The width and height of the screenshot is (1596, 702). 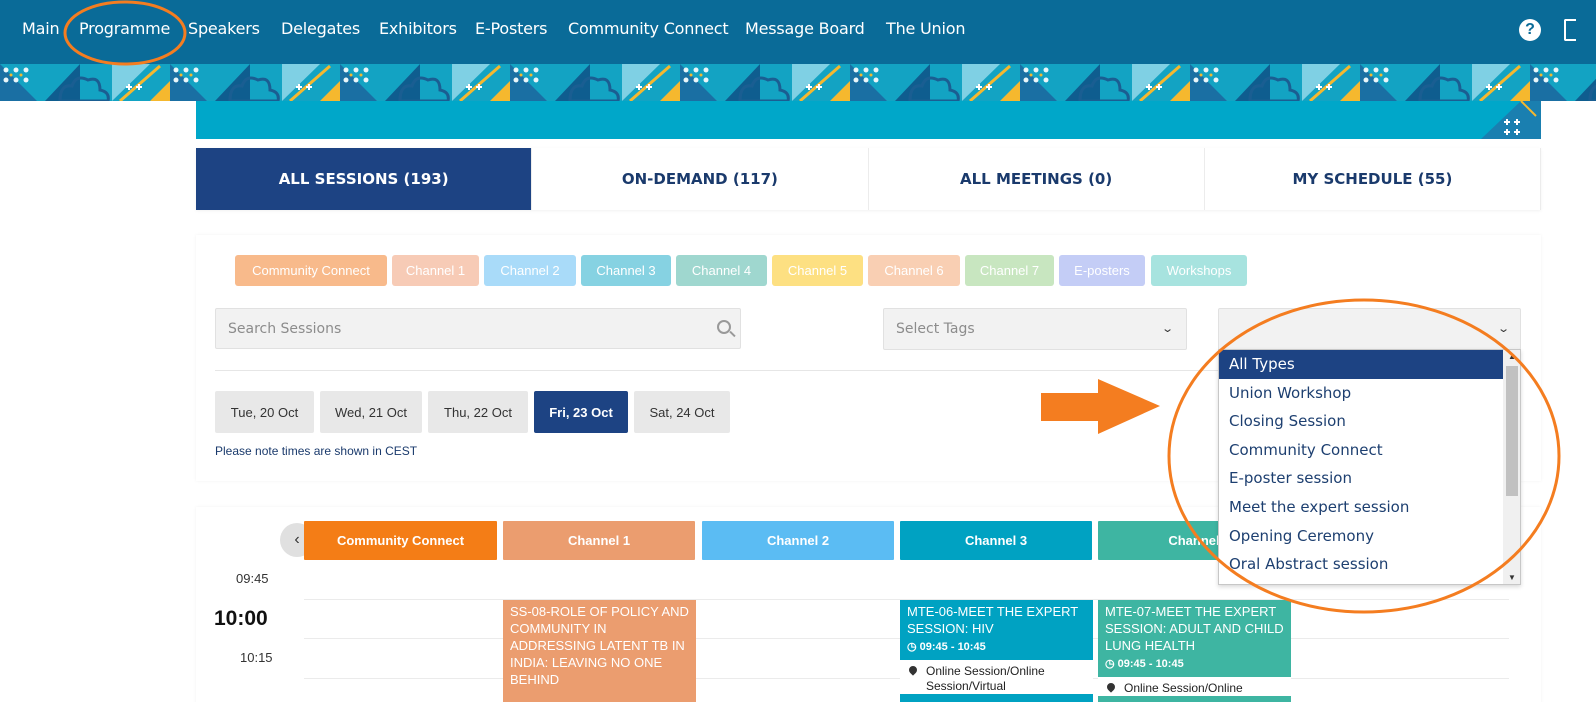 I want to click on search-box, so click(x=478, y=328).